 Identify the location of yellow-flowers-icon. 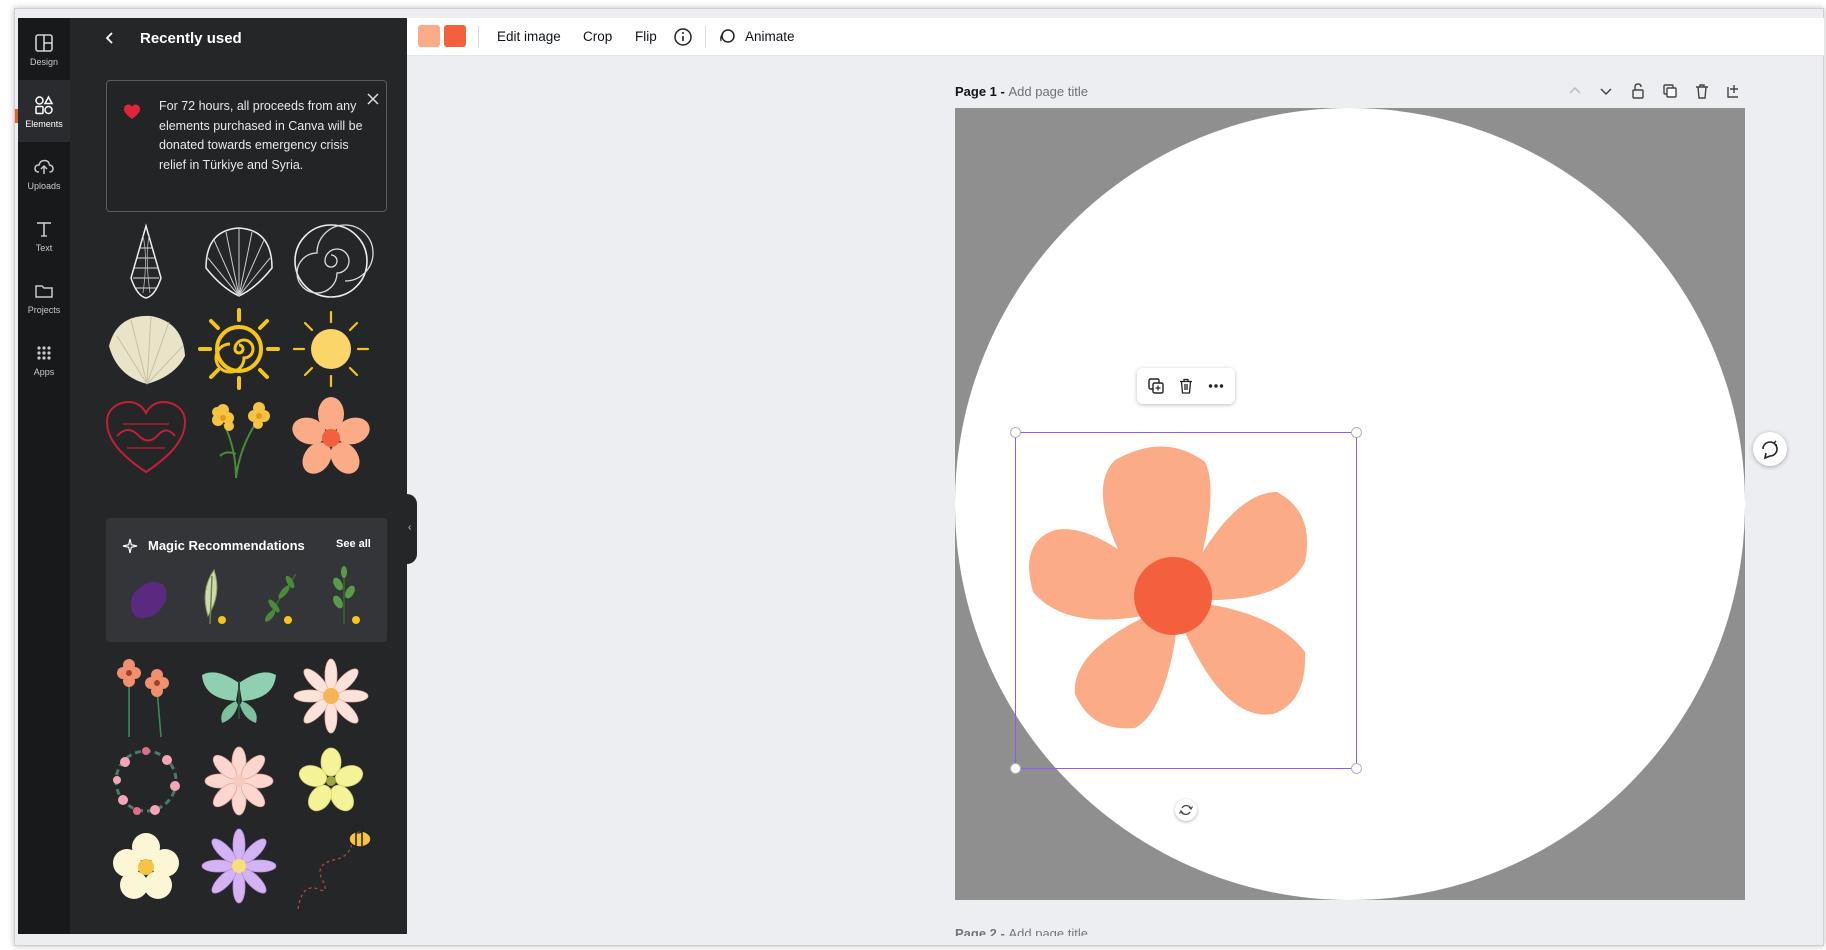
(241, 440).